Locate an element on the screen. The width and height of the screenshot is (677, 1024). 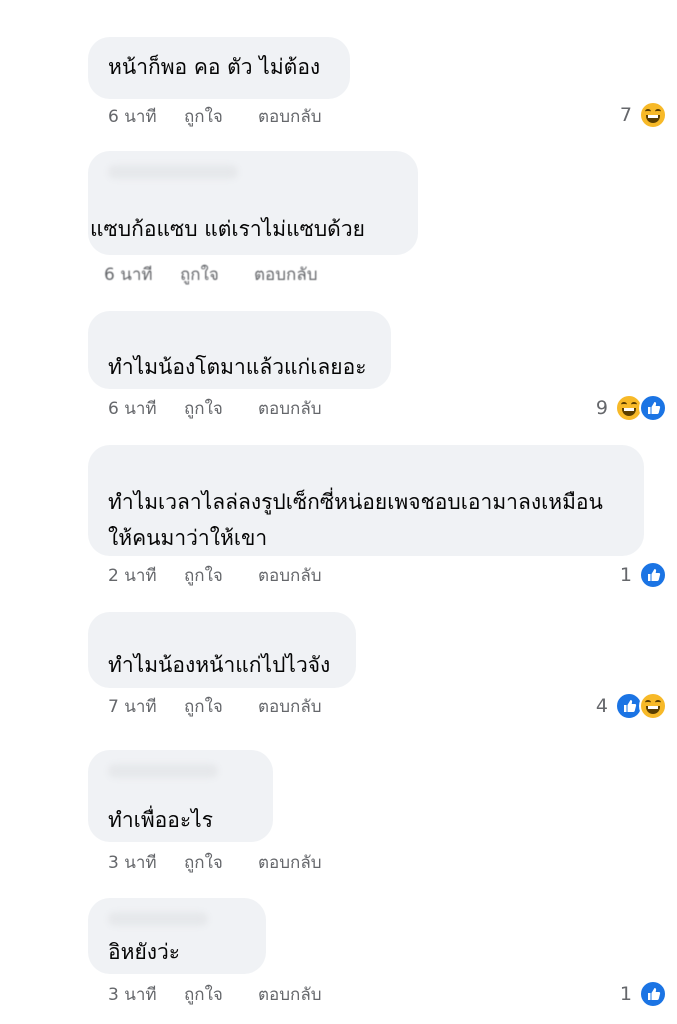
reaction-count: 9 is located at coordinates (601, 408).